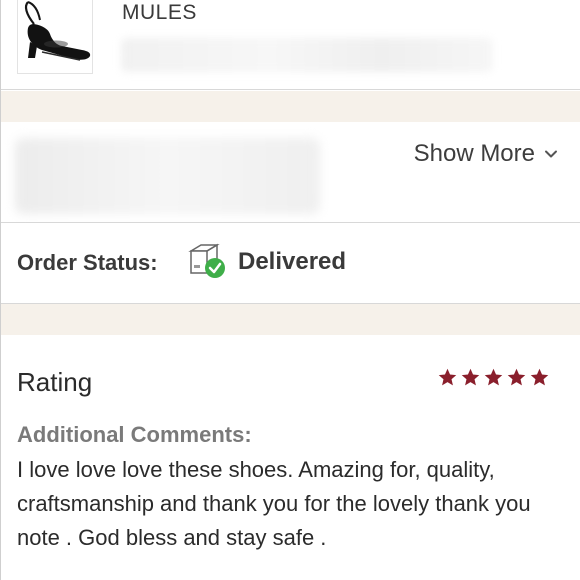 Image resolution: width=580 pixels, height=580 pixels. I want to click on order-status-row: Order Status: Delivered, so click(290, 263).